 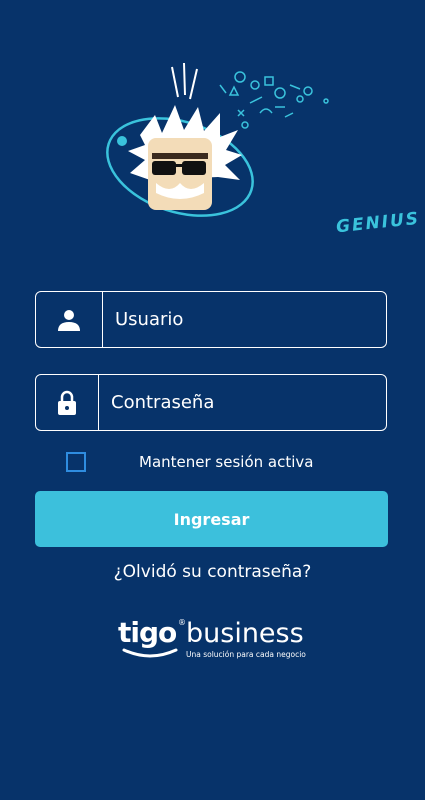 I want to click on username-field, so click(x=211, y=319).